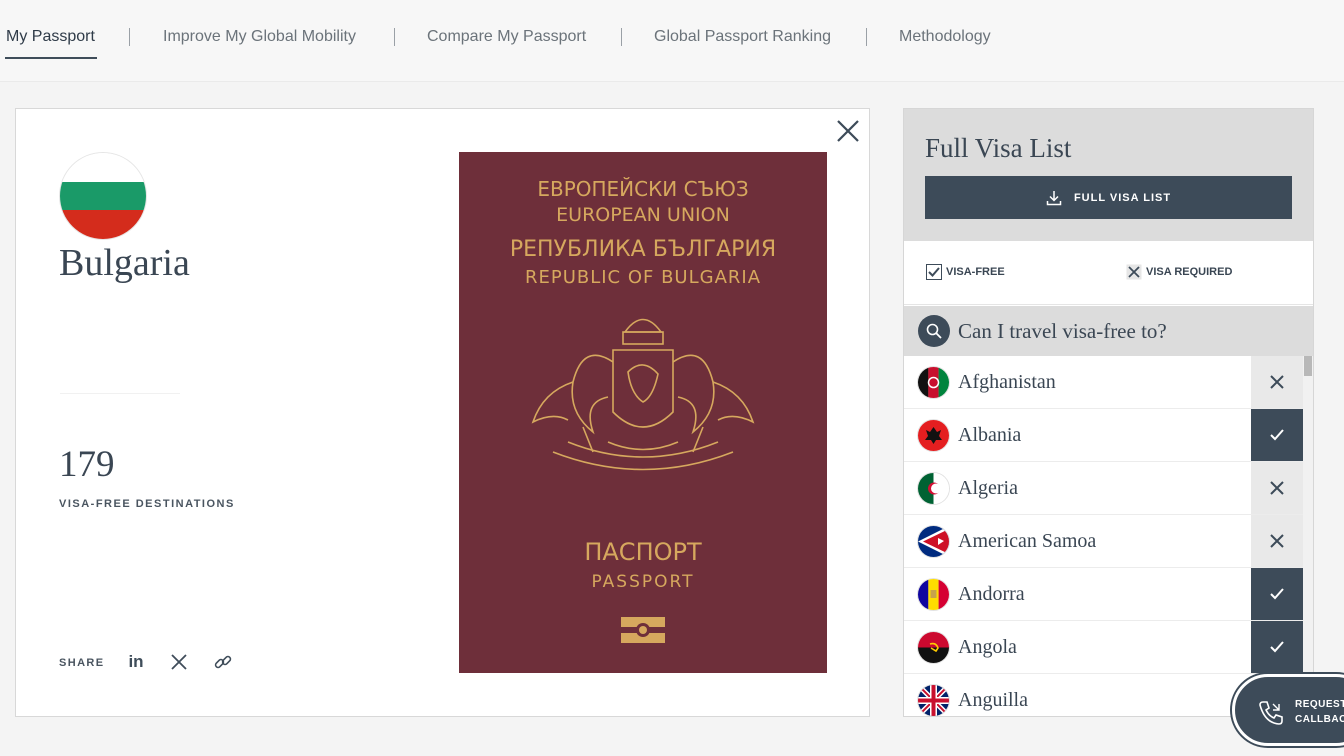 The image size is (1344, 756). Describe the element at coordinates (945, 37) in the screenshot. I see `tab-methodology: Methodology` at that location.